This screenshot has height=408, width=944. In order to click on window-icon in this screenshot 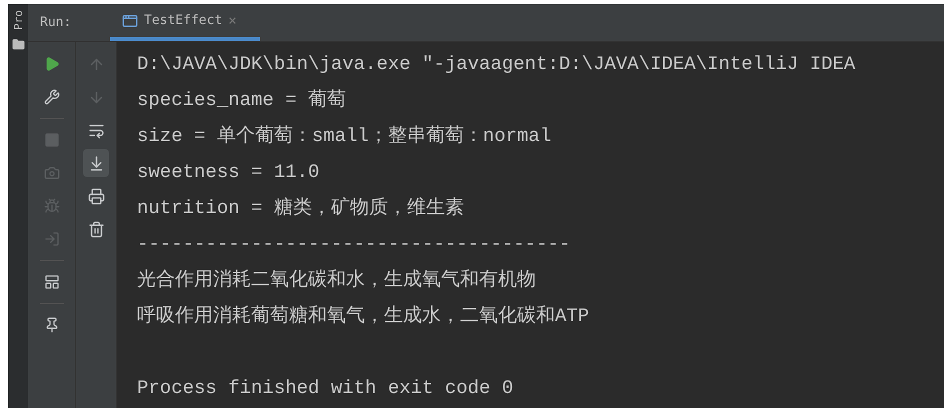, I will do `click(130, 20)`.